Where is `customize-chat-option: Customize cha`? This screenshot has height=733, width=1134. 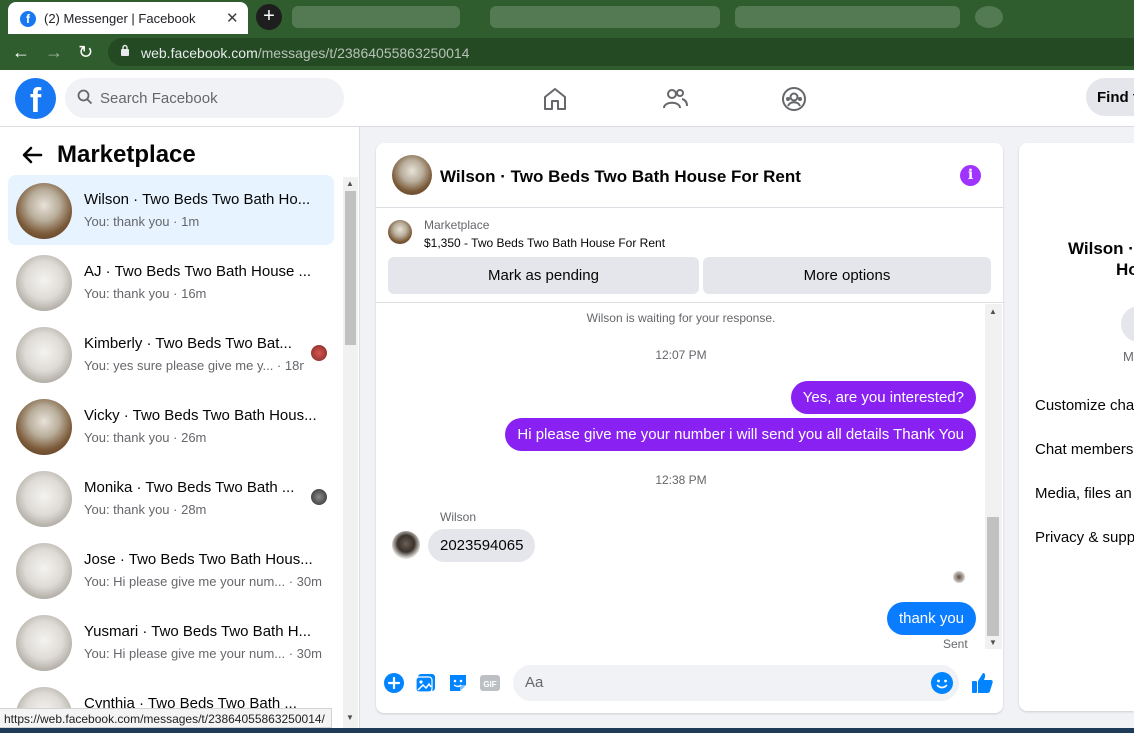 customize-chat-option: Customize cha is located at coordinates (1084, 405).